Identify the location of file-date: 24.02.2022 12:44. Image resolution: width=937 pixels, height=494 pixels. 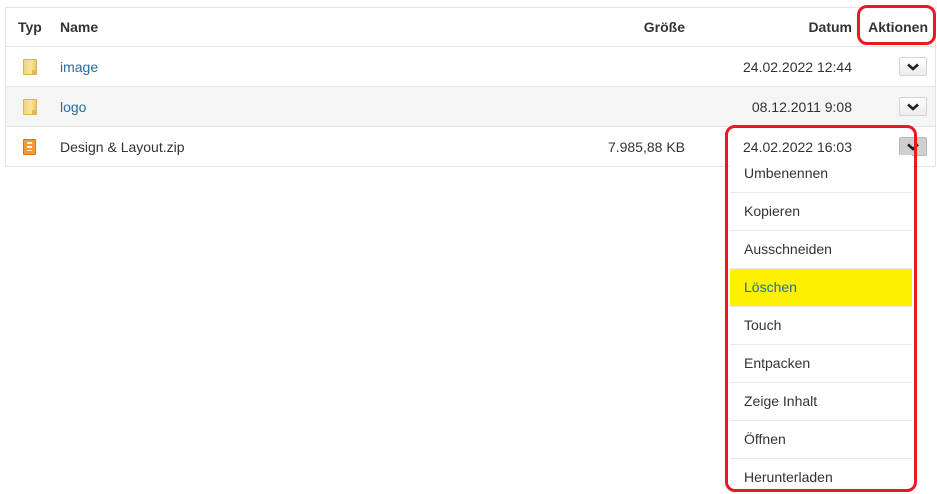
(797, 66).